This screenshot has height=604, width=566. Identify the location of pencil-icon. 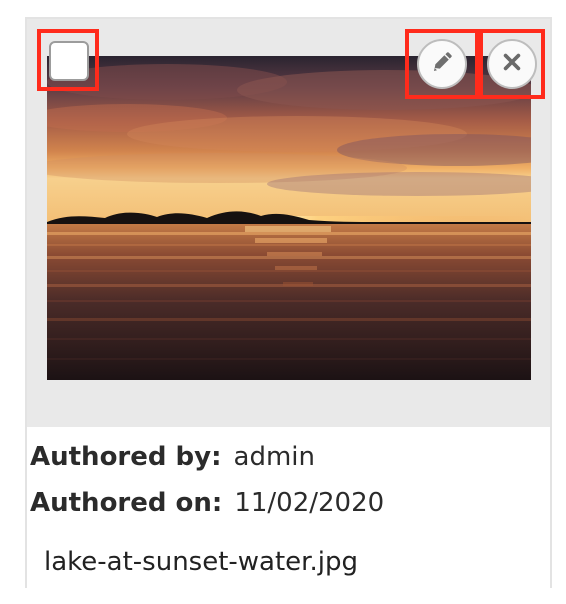
(442, 64).